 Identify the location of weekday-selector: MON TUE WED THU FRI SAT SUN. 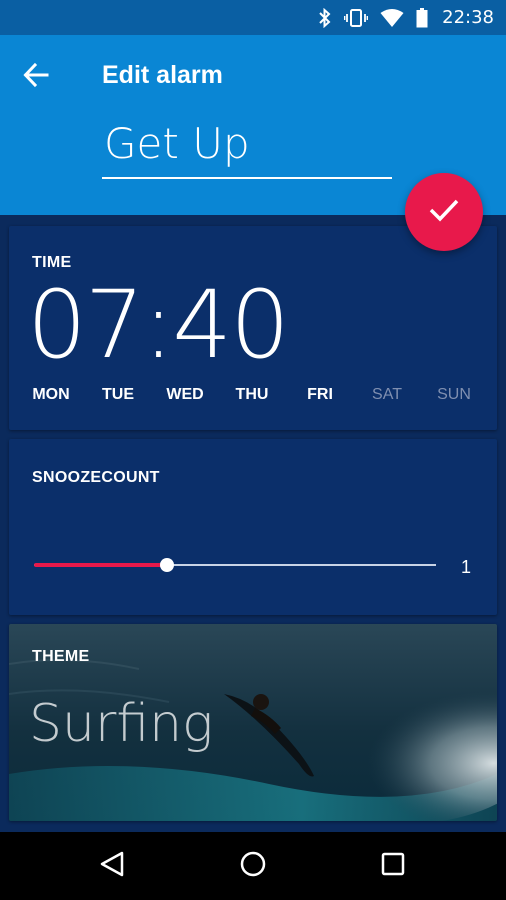
(253, 396).